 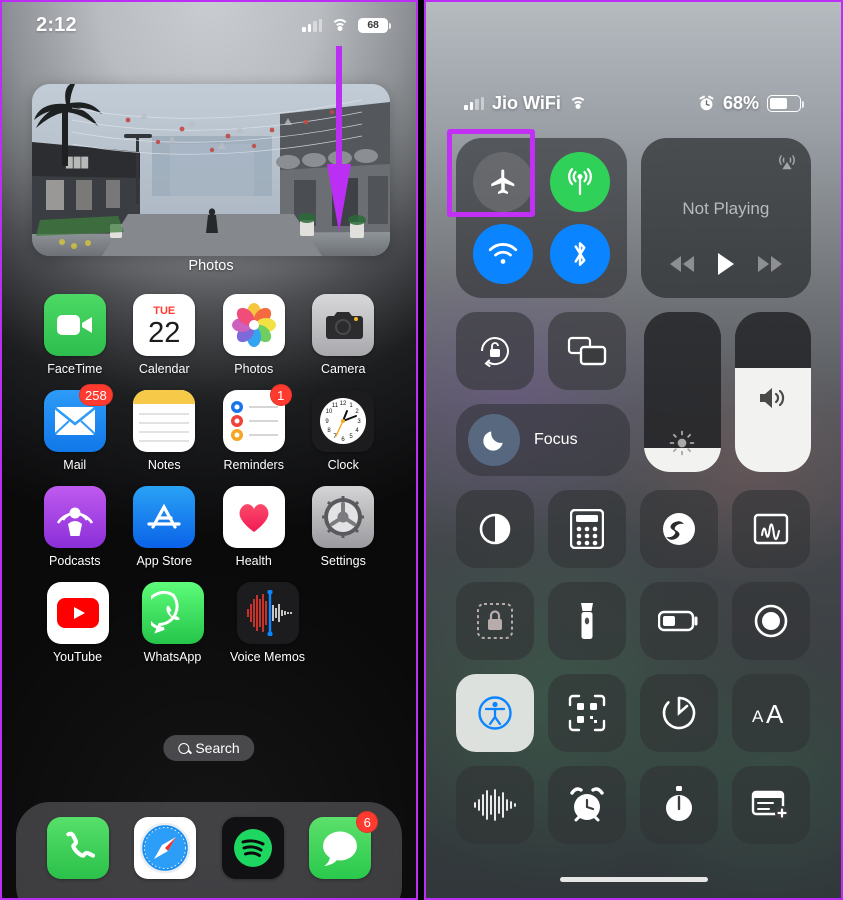 I want to click on widget-label: Photos, so click(x=211, y=266).